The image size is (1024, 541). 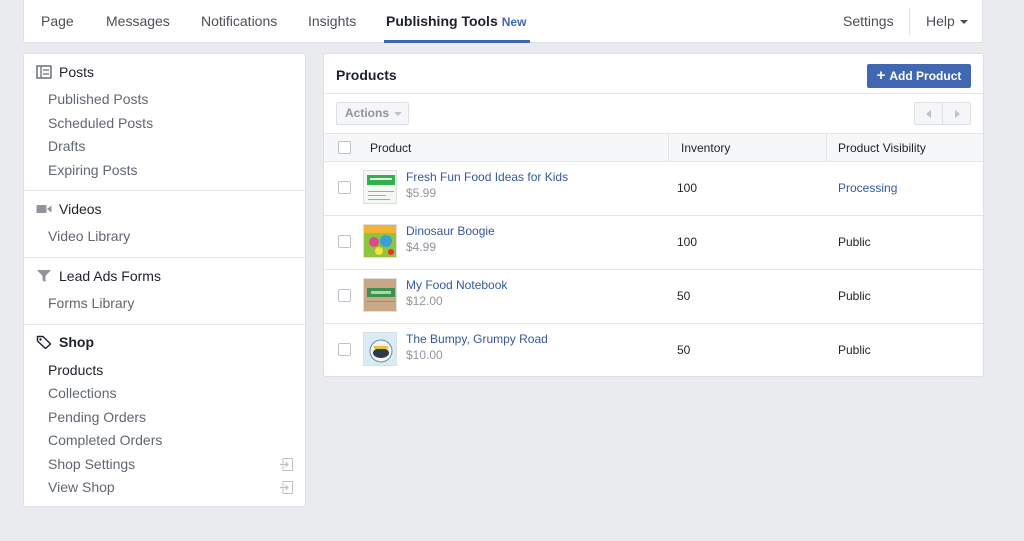 I want to click on sidebar-item-completed-orders: Completed Orders, so click(x=105, y=440).